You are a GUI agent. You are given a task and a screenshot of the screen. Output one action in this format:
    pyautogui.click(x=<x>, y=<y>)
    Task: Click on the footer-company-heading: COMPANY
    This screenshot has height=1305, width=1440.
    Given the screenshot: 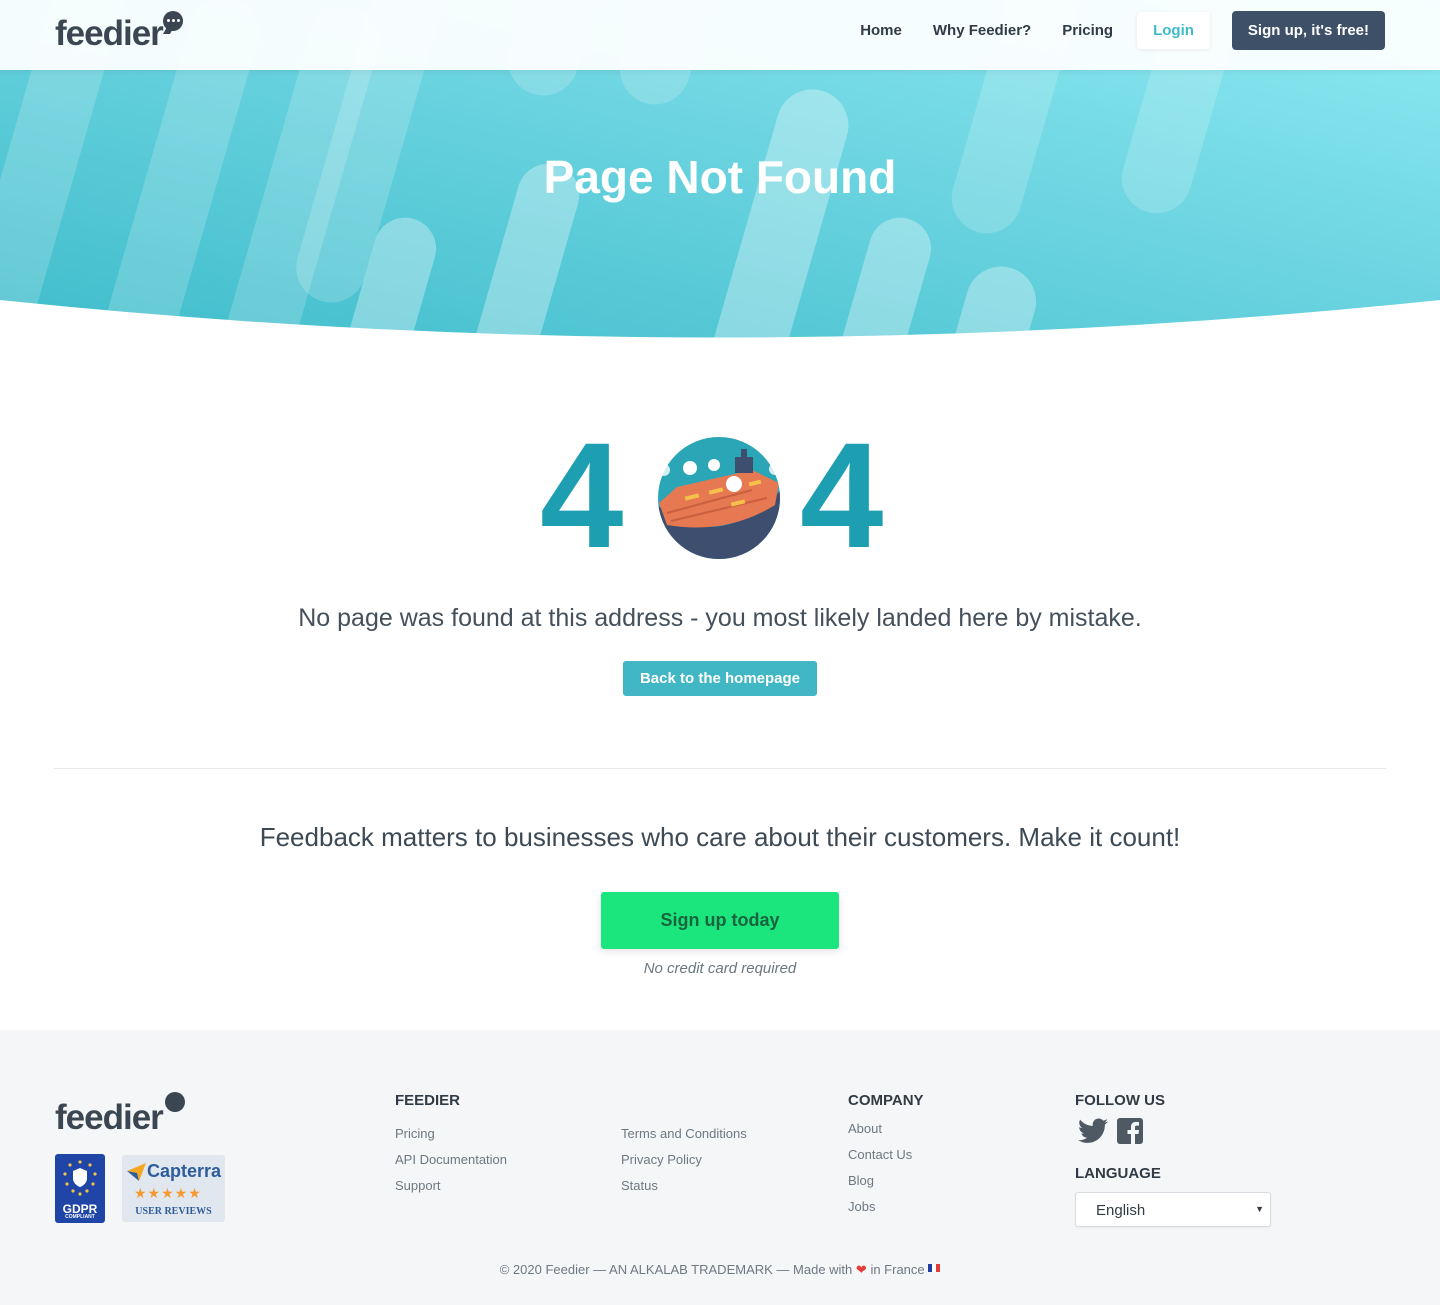 What is the action you would take?
    pyautogui.click(x=886, y=1100)
    